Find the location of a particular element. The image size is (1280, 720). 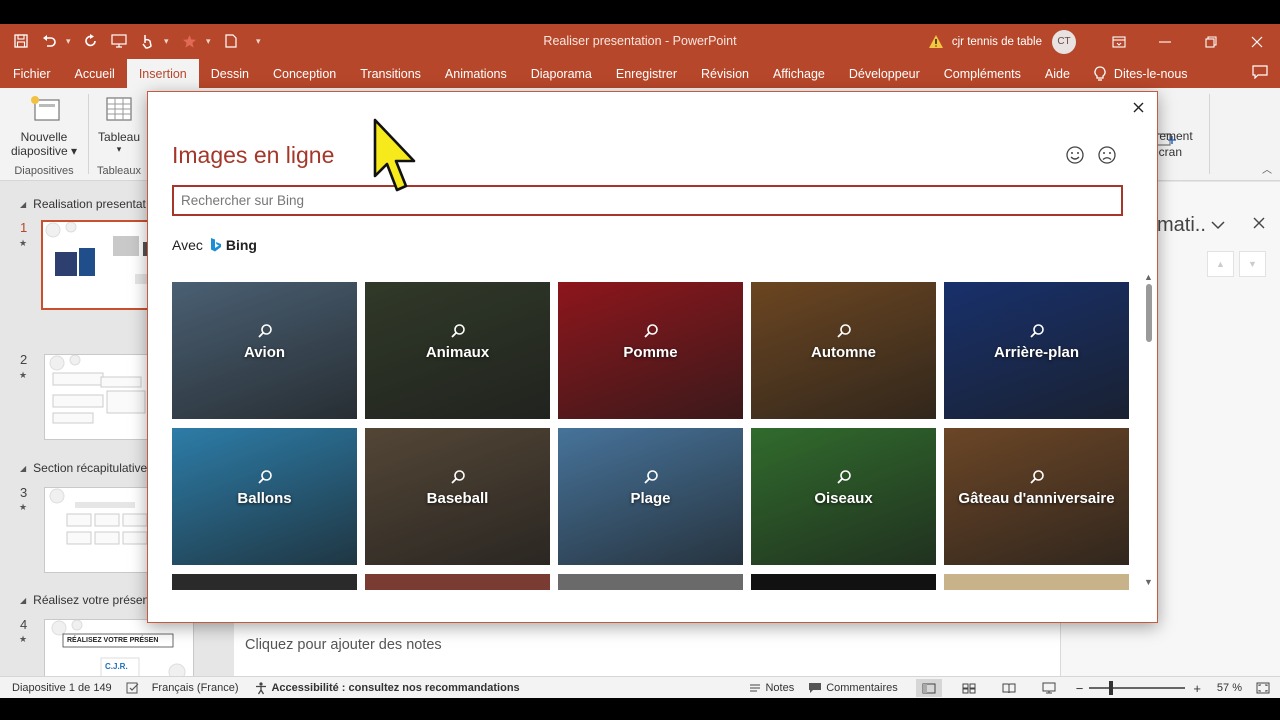

table-icon is located at coordinates (119, 109).